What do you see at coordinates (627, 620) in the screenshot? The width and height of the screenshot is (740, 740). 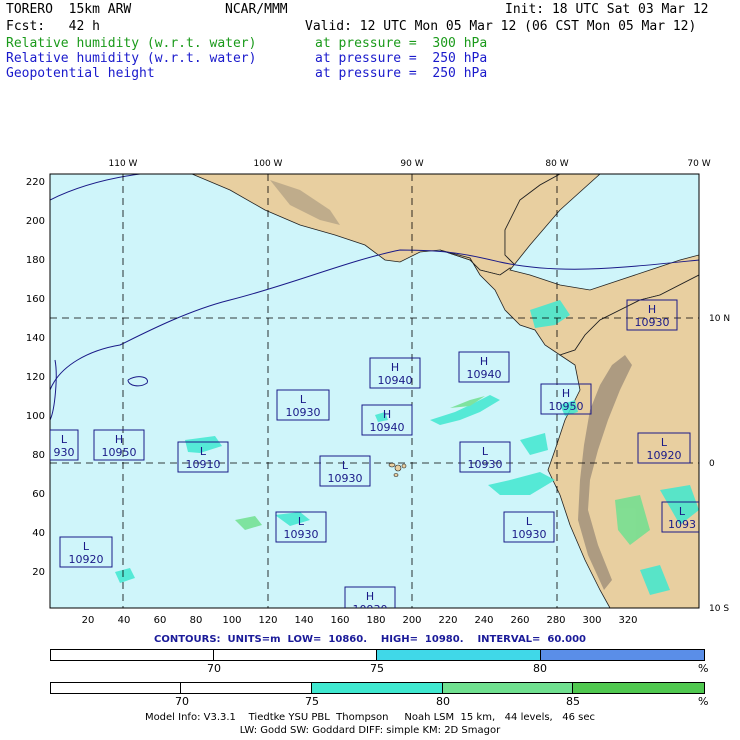 I see `x-tick: 320` at bounding box center [627, 620].